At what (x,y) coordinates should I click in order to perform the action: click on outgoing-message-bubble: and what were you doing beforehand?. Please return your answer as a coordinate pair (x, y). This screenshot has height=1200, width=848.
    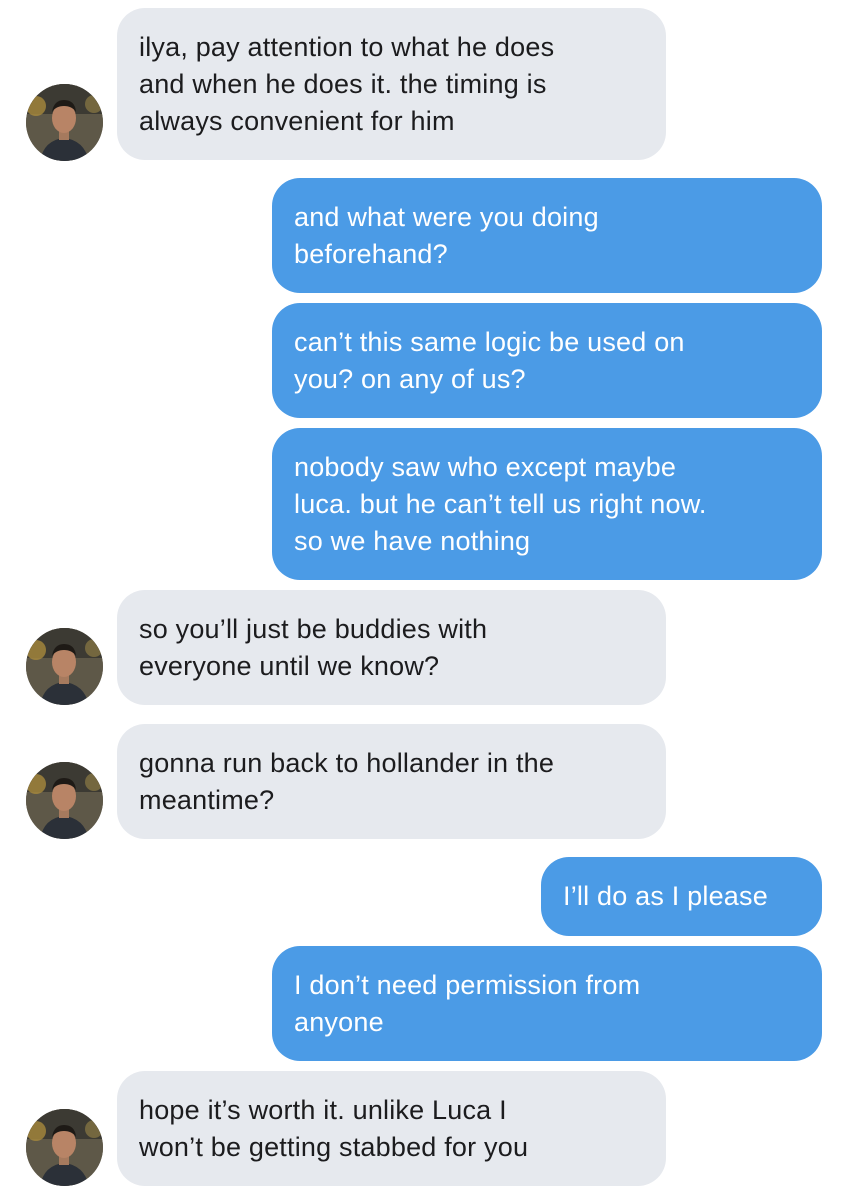
    Looking at the image, I should click on (547, 235).